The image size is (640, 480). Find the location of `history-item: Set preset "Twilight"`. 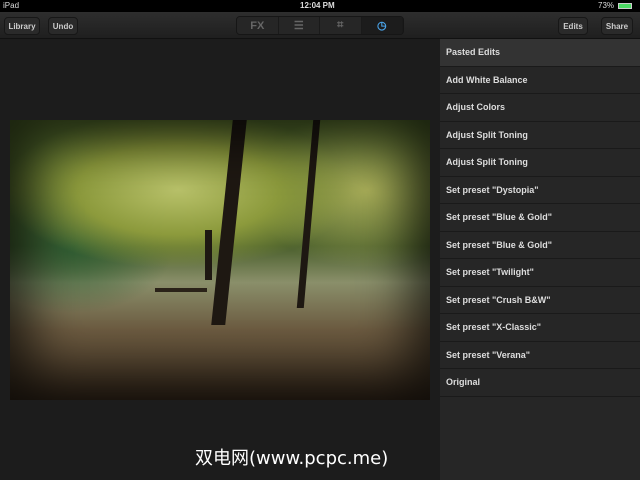

history-item: Set preset "Twilight" is located at coordinates (540, 273).